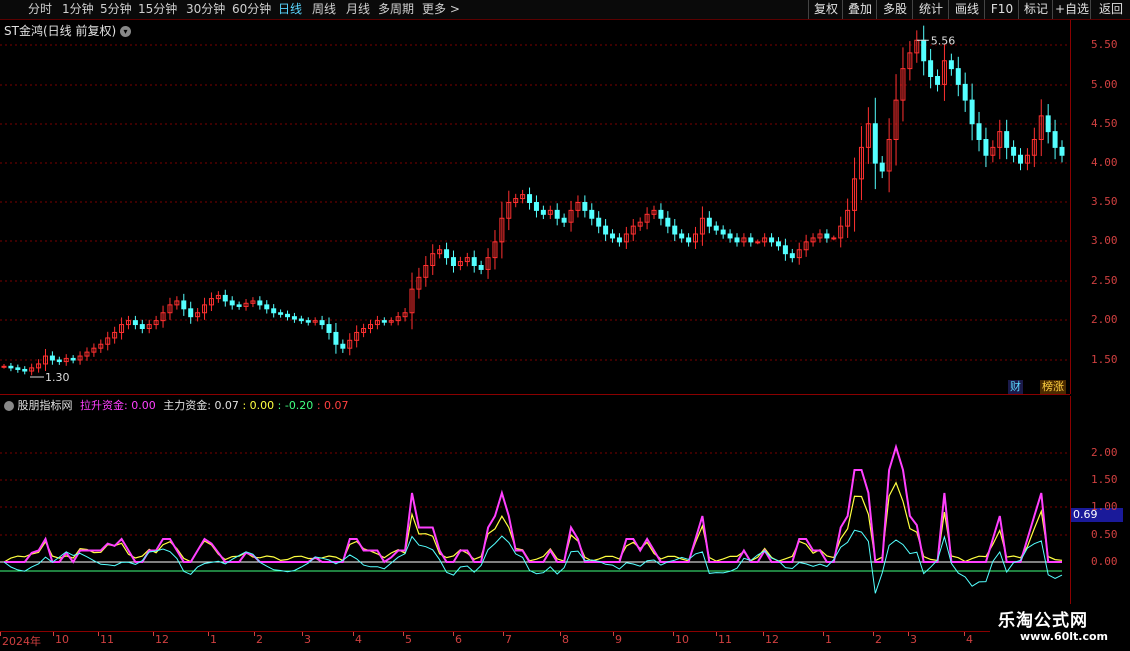 Image resolution: width=1130 pixels, height=651 pixels. Describe the element at coordinates (21, 641) in the screenshot. I see `date-tick-label: 2024年` at that location.